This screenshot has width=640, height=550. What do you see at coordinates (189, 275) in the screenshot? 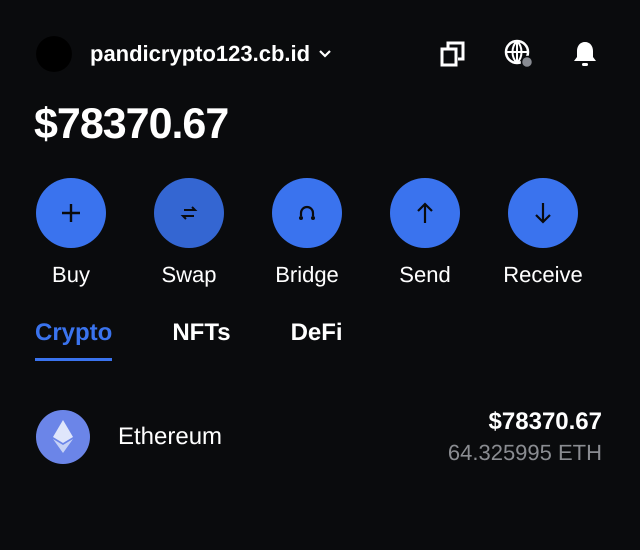
I see `action-label: Swap` at bounding box center [189, 275].